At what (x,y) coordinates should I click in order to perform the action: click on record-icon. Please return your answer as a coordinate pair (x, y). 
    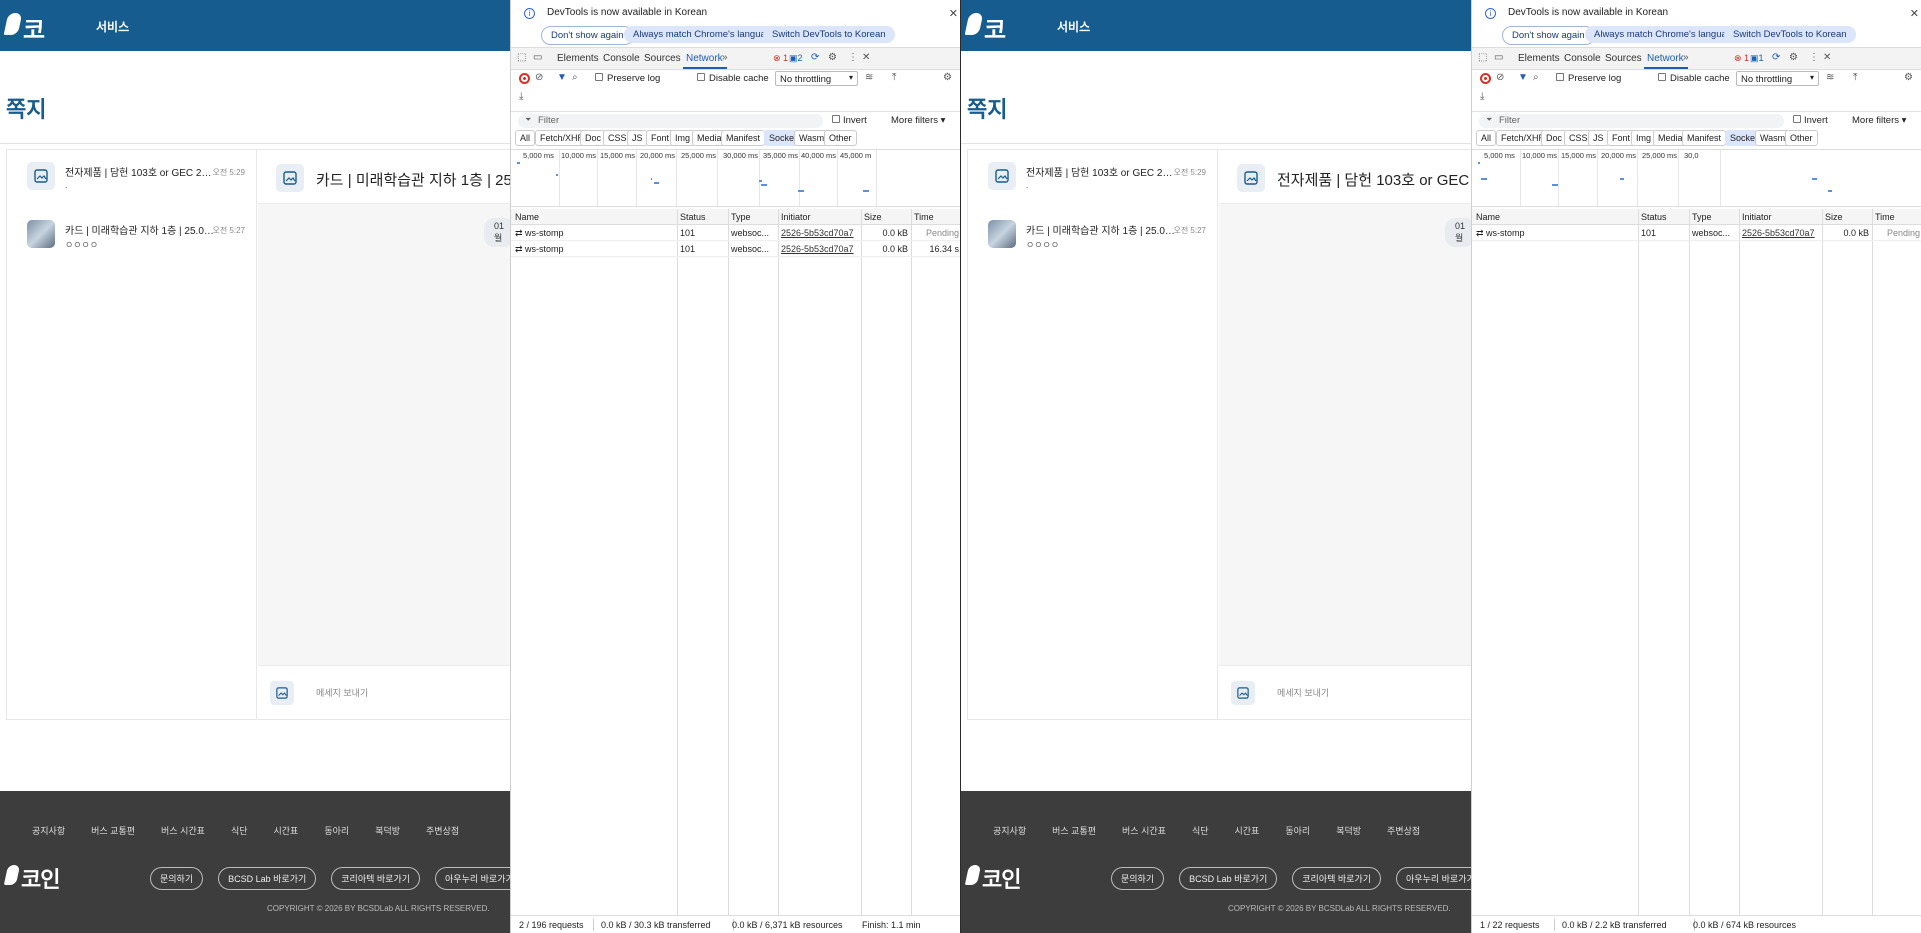
    Looking at the image, I should click on (524, 78).